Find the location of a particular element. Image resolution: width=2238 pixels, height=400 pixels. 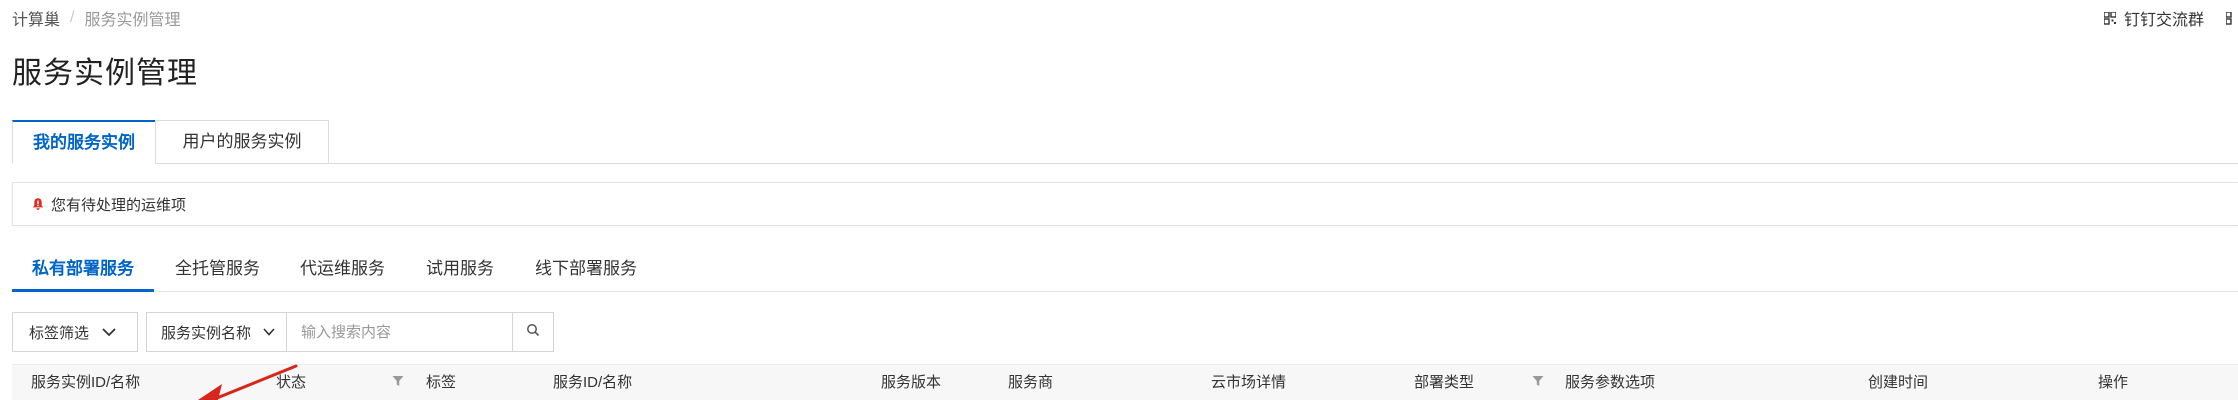

search-icon is located at coordinates (533, 332).